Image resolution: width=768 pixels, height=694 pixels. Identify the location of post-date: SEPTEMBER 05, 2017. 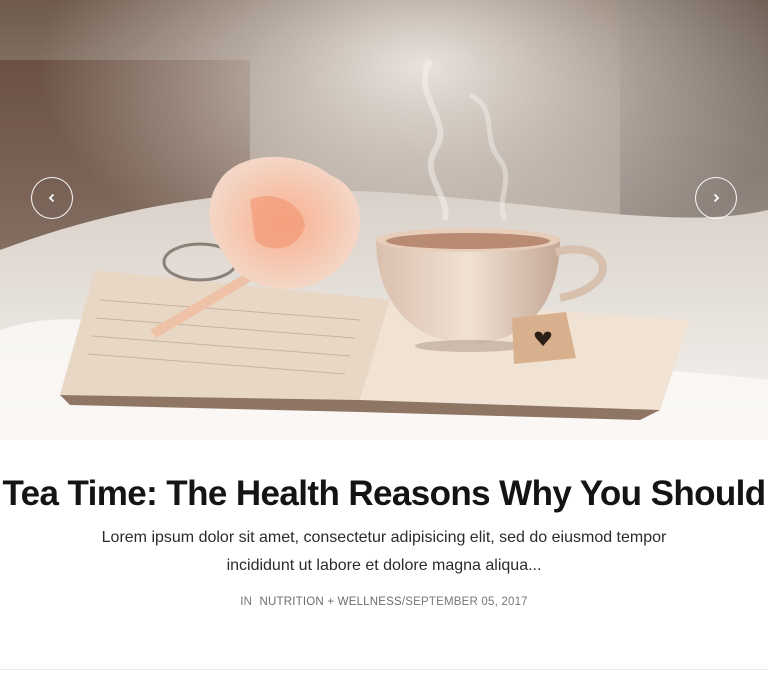
(466, 602).